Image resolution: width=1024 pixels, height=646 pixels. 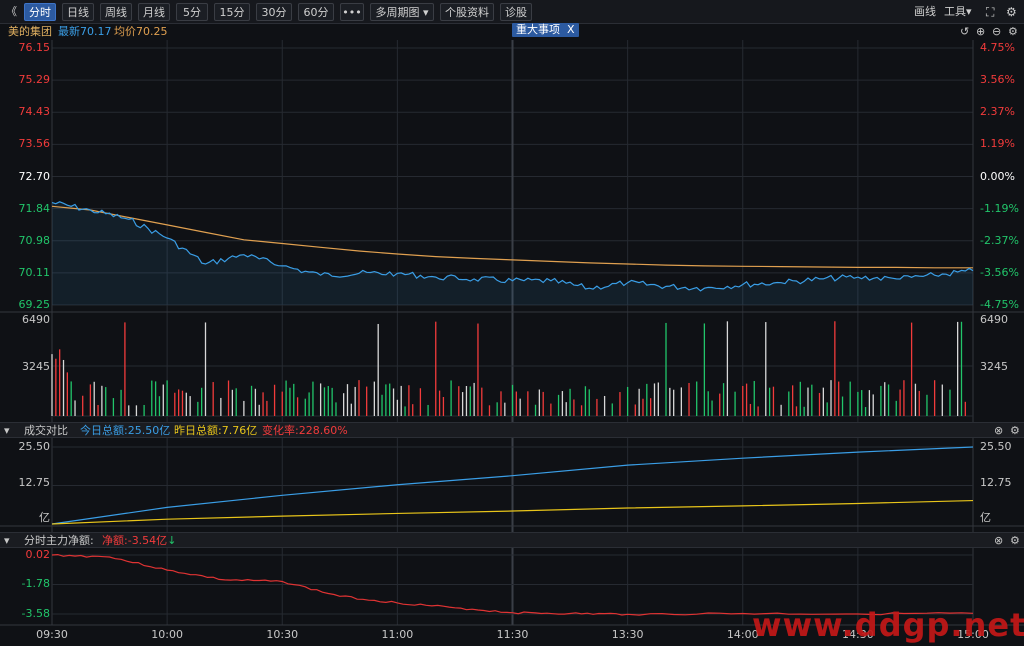 I want to click on price-tick-label: 73.56, so click(x=34, y=144).